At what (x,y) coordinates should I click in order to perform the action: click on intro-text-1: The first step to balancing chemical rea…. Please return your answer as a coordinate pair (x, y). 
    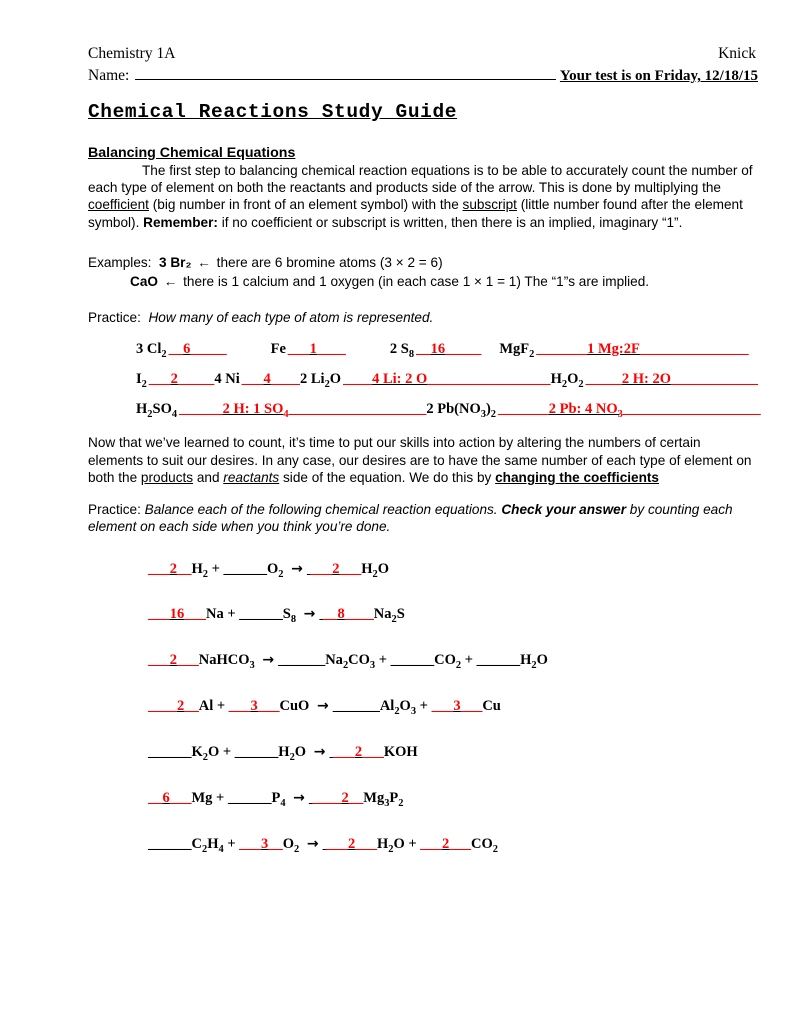
    Looking at the image, I should click on (420, 179).